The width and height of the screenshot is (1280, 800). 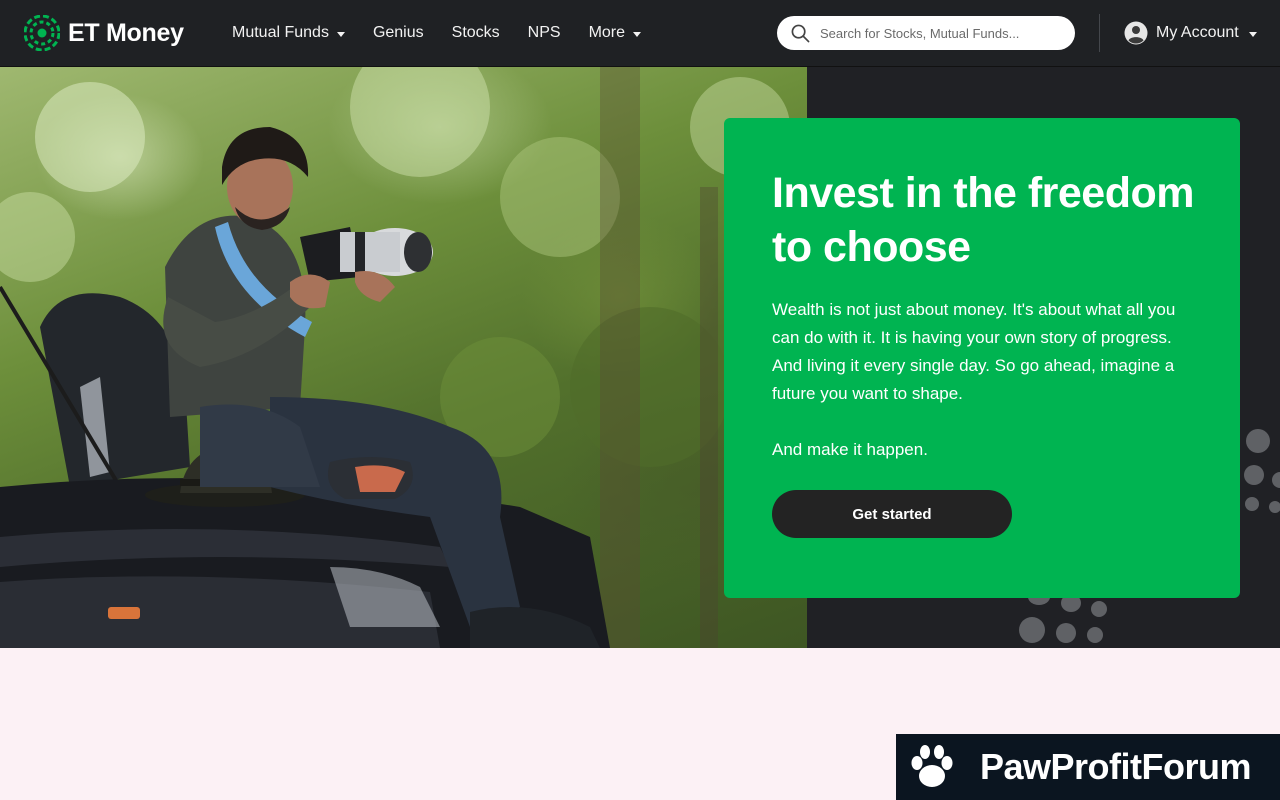 I want to click on hero-title: Invest in the freedom to choose, so click(x=983, y=220).